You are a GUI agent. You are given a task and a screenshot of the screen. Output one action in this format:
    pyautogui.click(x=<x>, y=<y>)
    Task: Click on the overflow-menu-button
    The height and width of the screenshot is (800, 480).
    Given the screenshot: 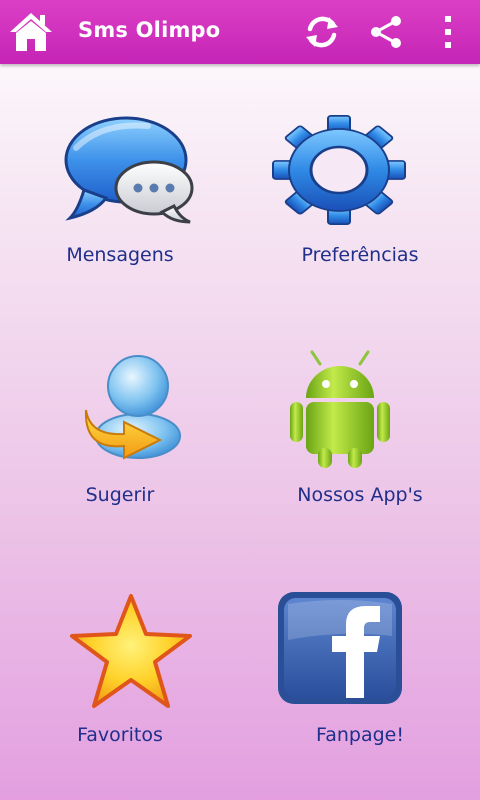 What is the action you would take?
    pyautogui.click(x=448, y=32)
    